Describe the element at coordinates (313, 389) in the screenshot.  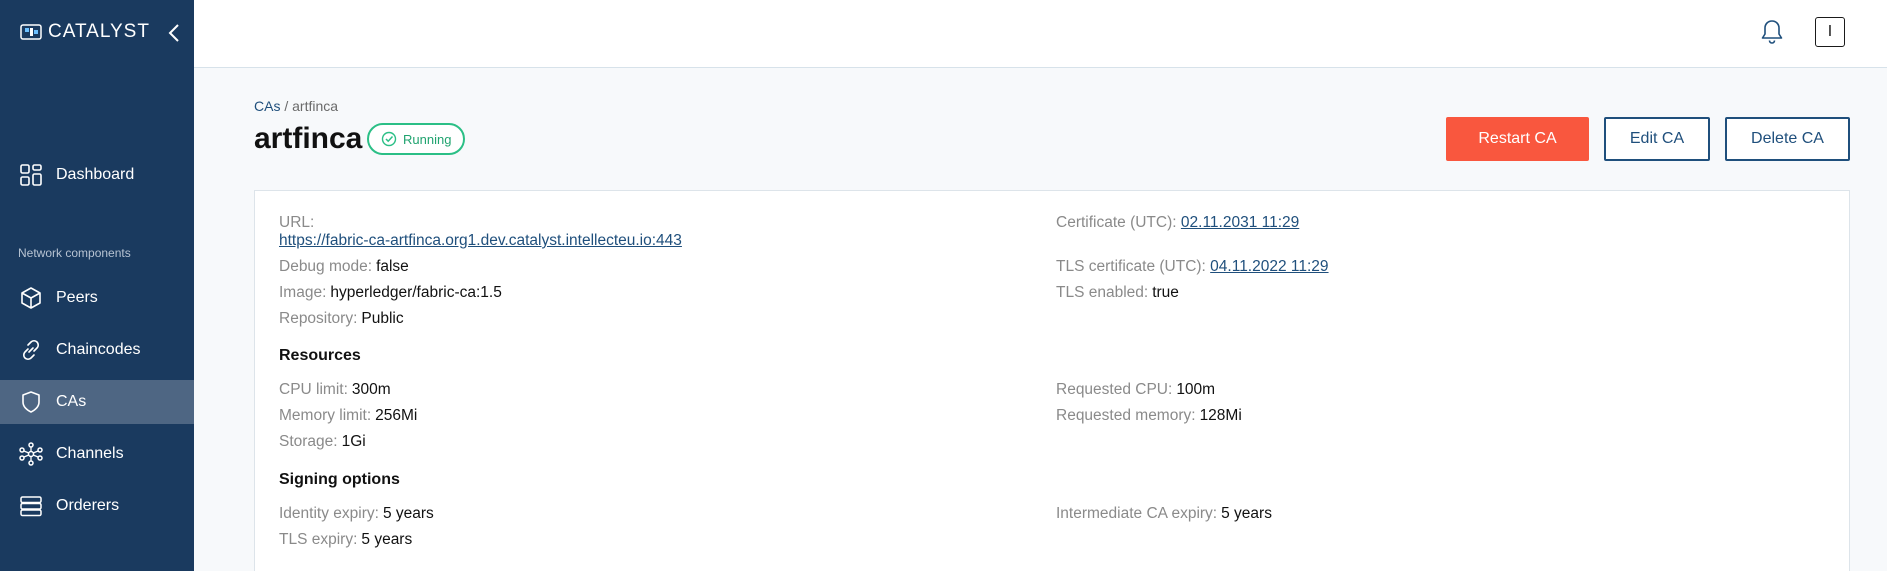
I see `cpu-limit-label: CPU limit:` at that location.